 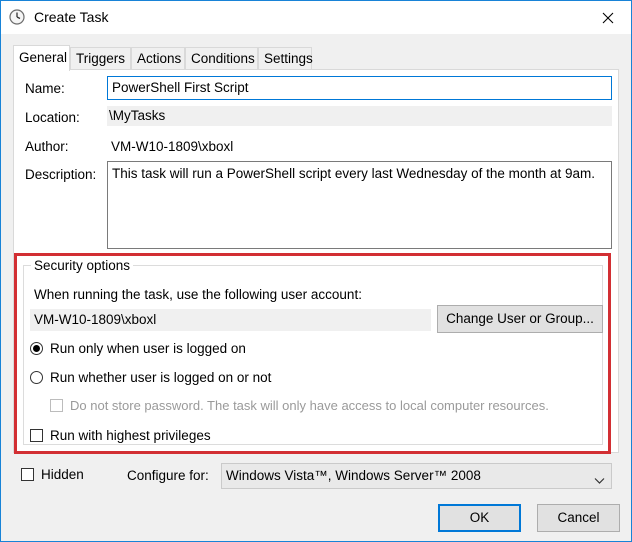 I want to click on radio-logged-on-label: Run only when user is logged on, so click(x=148, y=348).